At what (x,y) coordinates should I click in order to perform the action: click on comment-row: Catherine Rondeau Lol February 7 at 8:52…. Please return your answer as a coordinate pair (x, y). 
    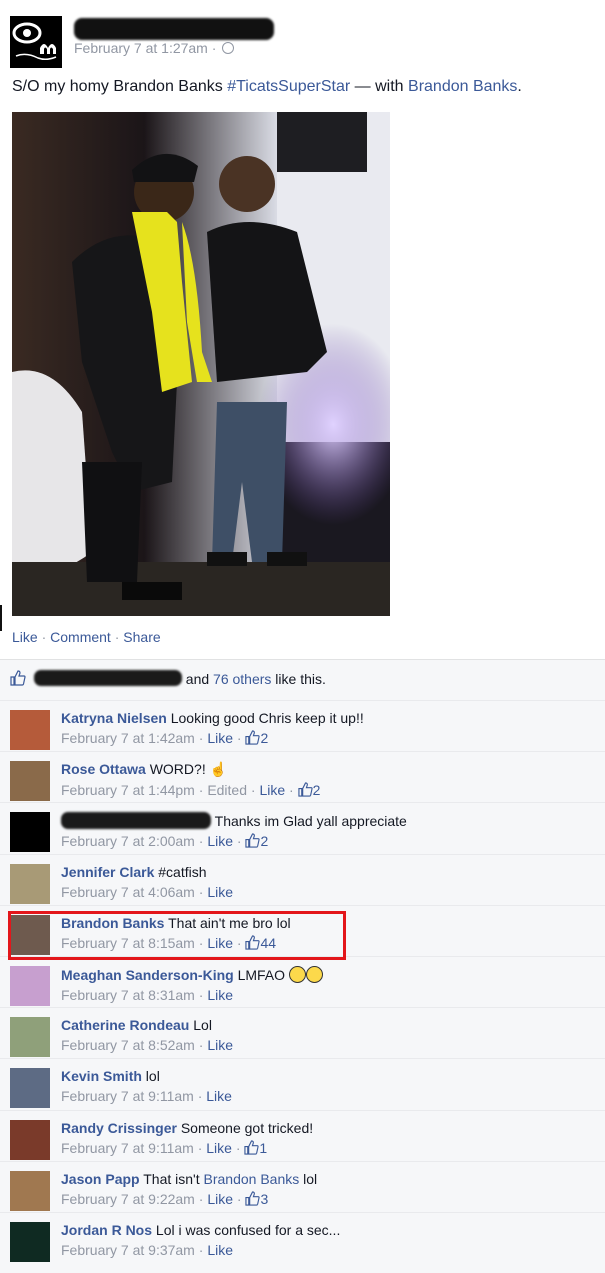
    Looking at the image, I should click on (302, 1032).